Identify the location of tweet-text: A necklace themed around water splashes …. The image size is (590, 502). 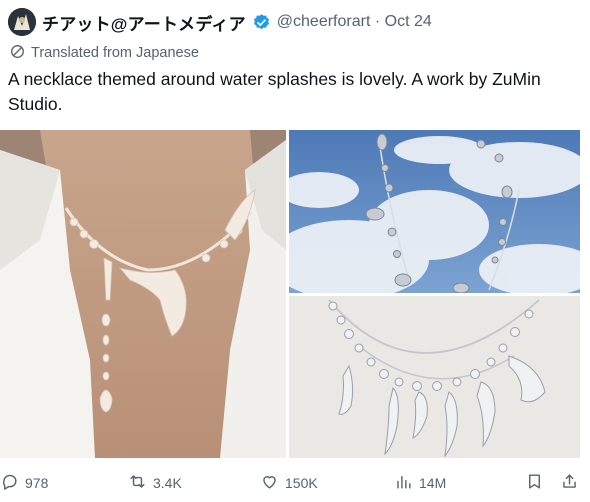
(274, 91).